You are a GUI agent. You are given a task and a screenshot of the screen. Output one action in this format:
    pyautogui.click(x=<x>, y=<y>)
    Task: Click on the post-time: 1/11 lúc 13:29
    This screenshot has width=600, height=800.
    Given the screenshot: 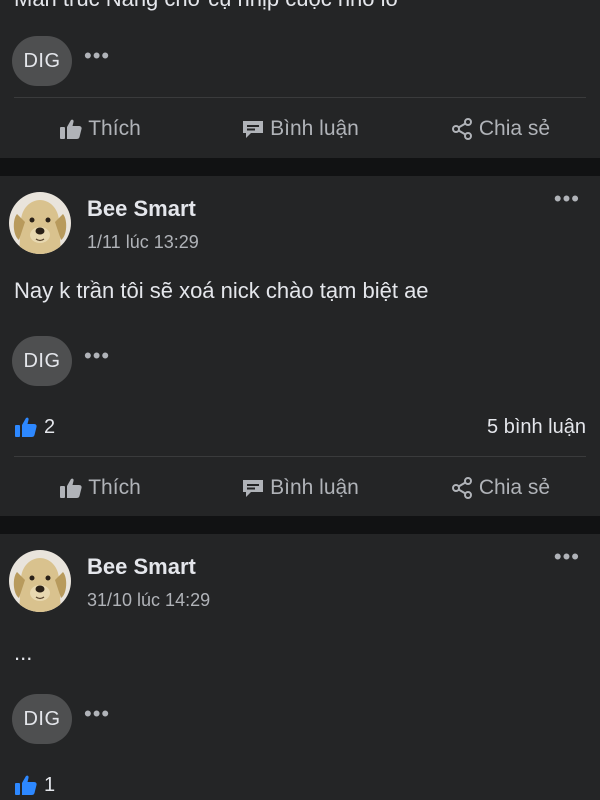 What is the action you would take?
    pyautogui.click(x=143, y=242)
    